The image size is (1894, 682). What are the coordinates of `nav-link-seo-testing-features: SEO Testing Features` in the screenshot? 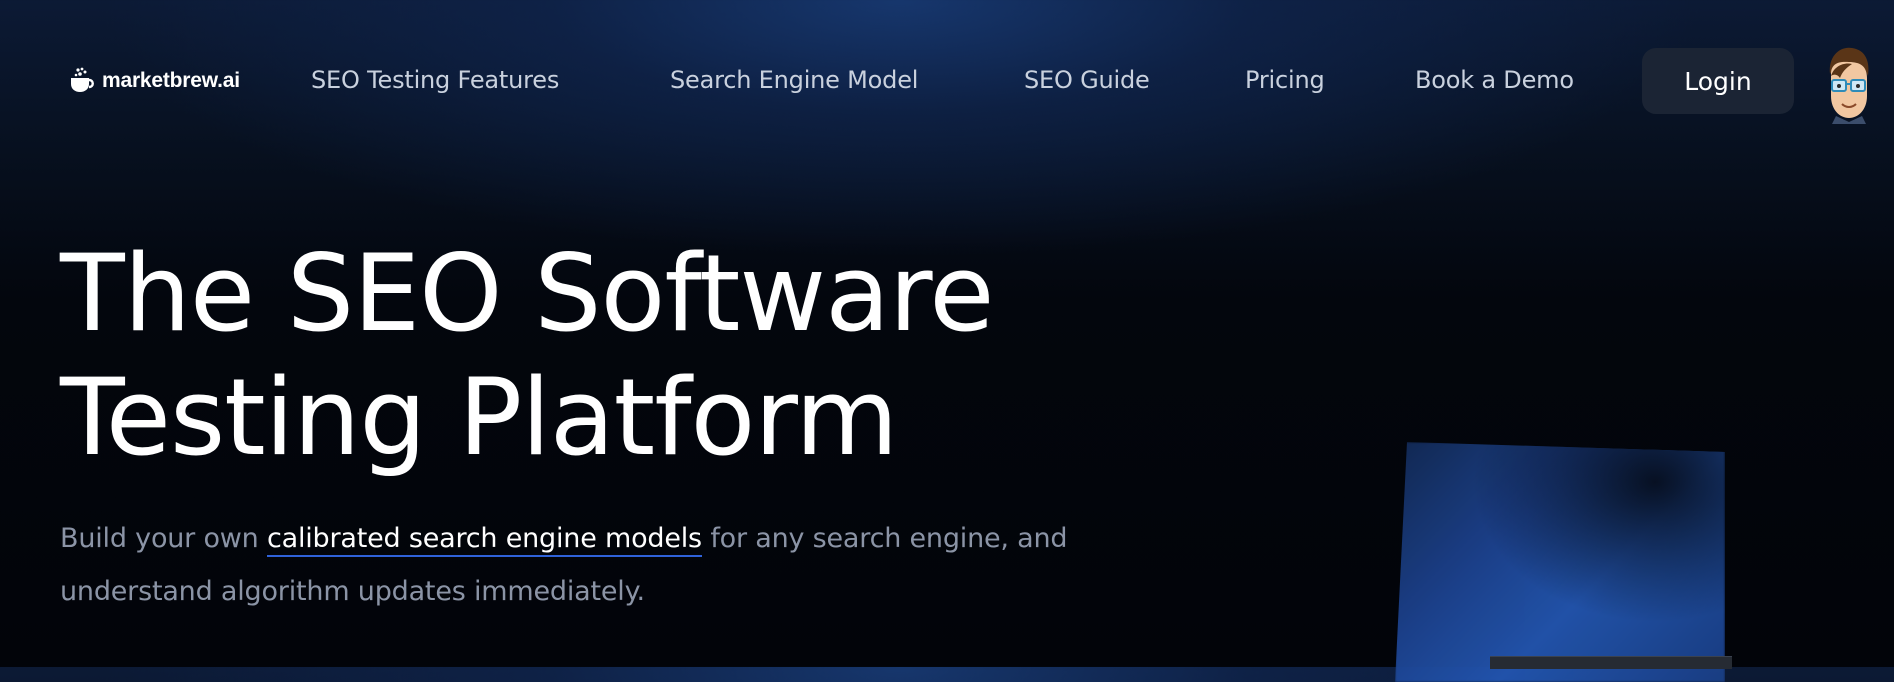 It's located at (435, 80).